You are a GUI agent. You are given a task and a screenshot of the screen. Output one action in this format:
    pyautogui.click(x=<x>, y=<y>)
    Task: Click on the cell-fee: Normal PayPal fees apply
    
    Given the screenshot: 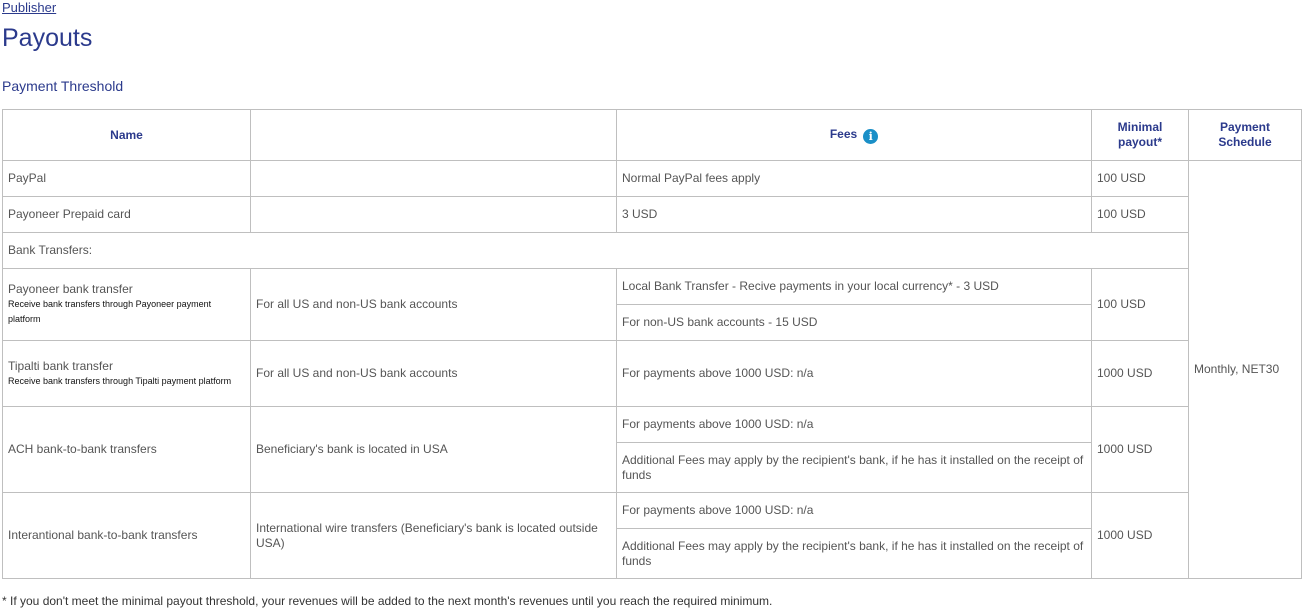 What is the action you would take?
    pyautogui.click(x=854, y=178)
    